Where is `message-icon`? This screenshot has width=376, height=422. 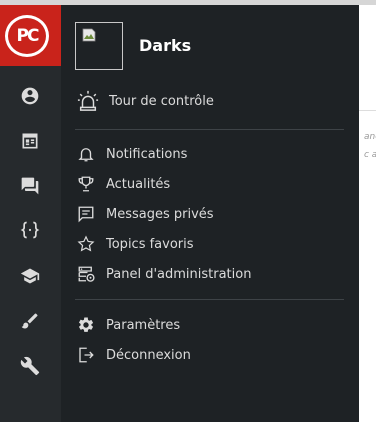
message-icon is located at coordinates (86, 214).